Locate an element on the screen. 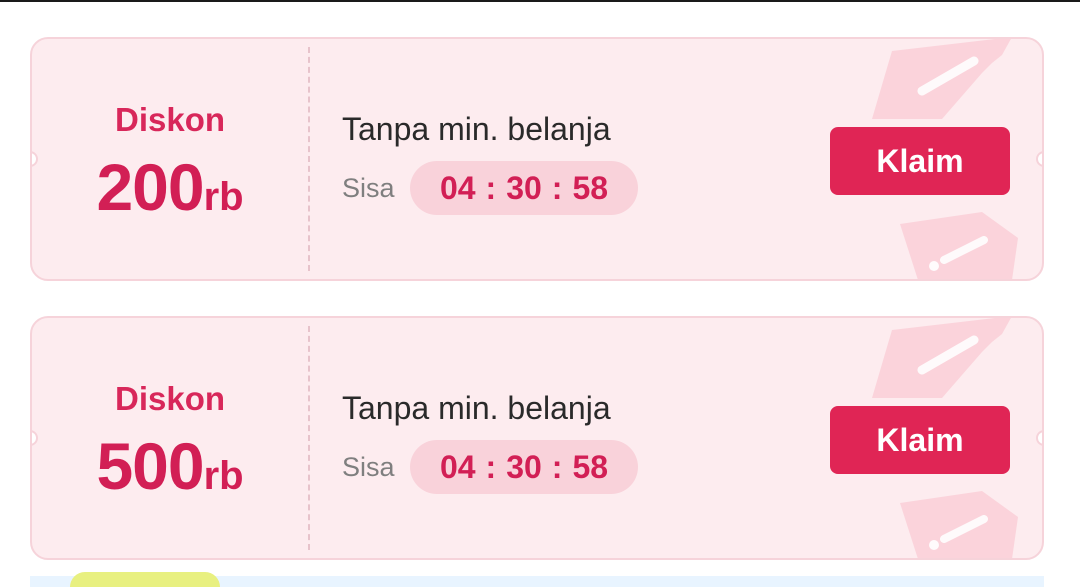 The width and height of the screenshot is (1080, 587). discount-amount-value: 200 is located at coordinates (150, 187).